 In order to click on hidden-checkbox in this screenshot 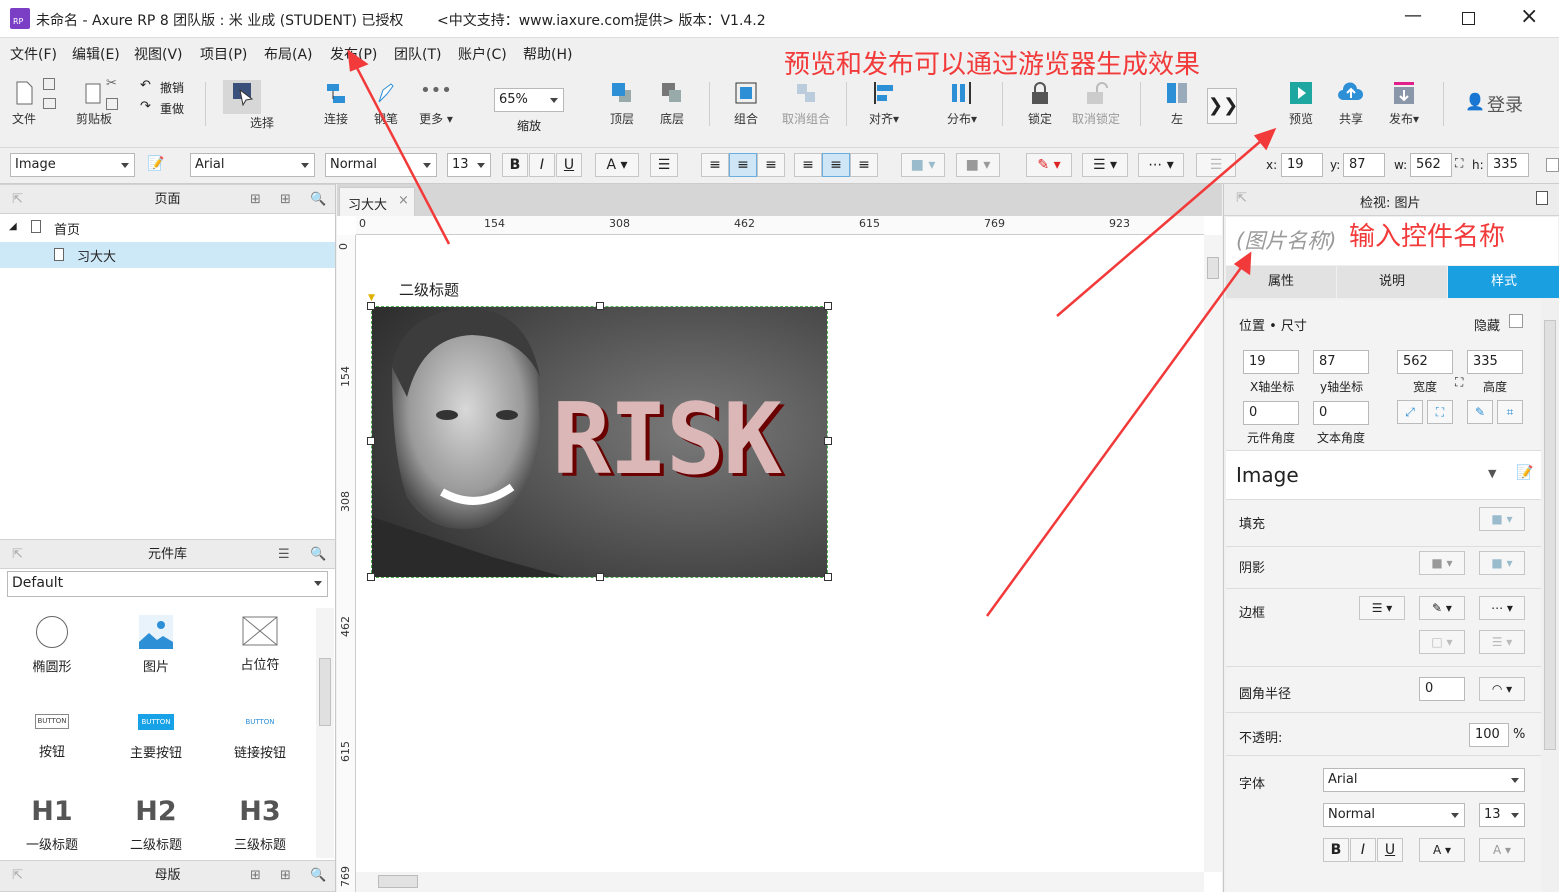, I will do `click(1516, 321)`.